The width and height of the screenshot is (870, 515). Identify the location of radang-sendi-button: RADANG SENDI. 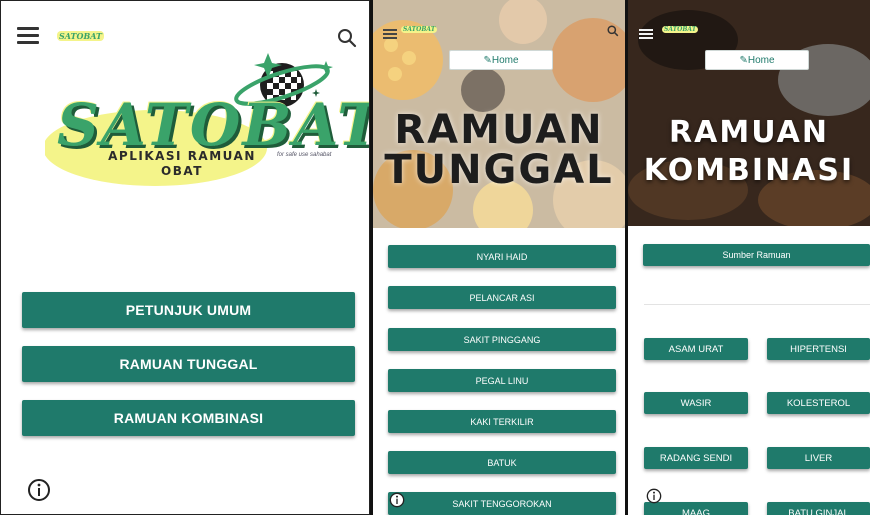
(696, 458).